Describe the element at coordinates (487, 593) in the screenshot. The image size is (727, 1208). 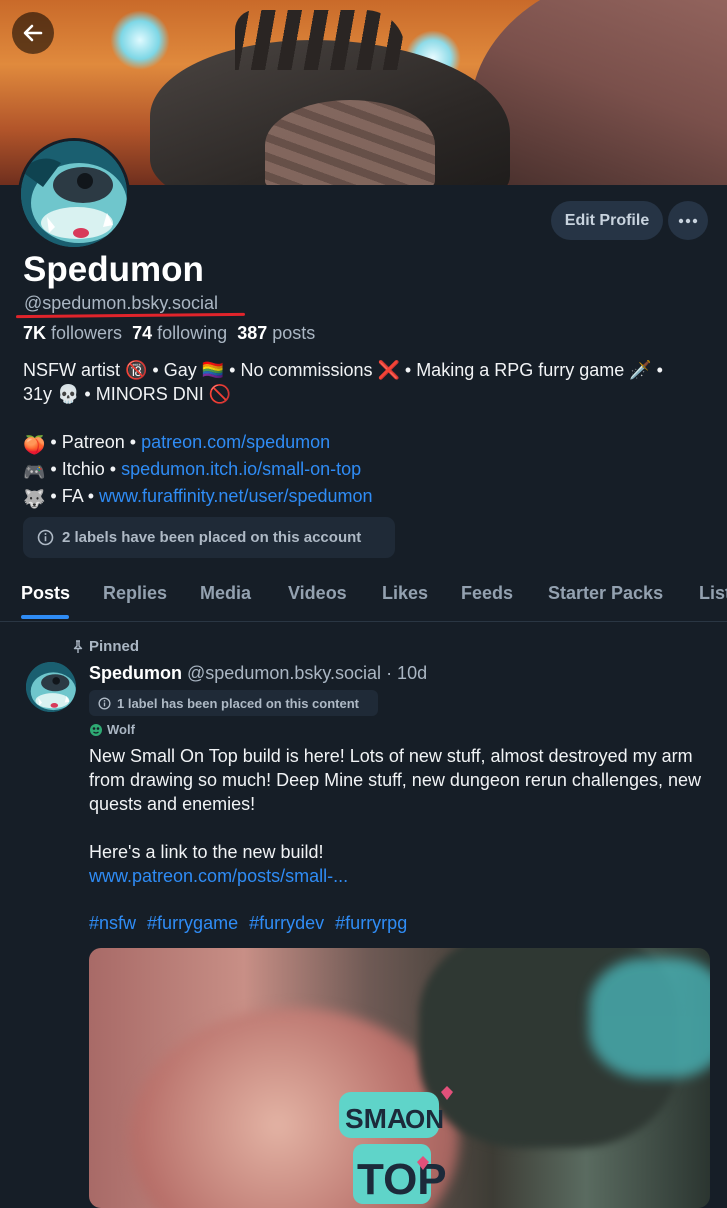
I see `tab-feeds: Feeds` at that location.